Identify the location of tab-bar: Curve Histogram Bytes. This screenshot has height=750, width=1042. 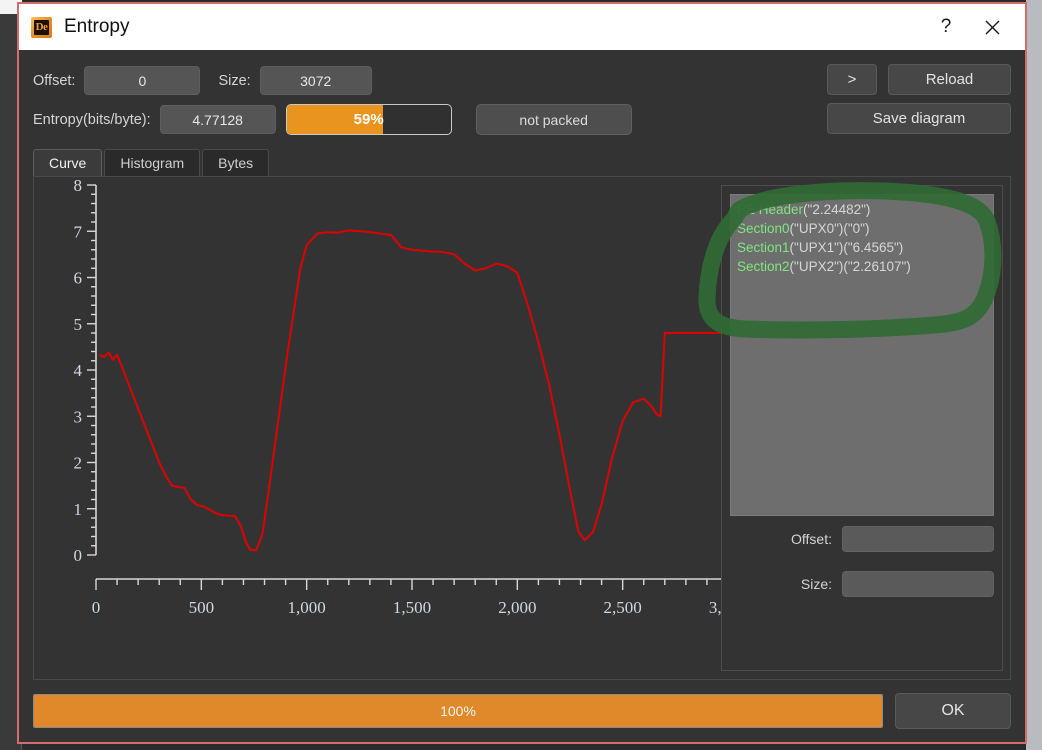
(522, 162).